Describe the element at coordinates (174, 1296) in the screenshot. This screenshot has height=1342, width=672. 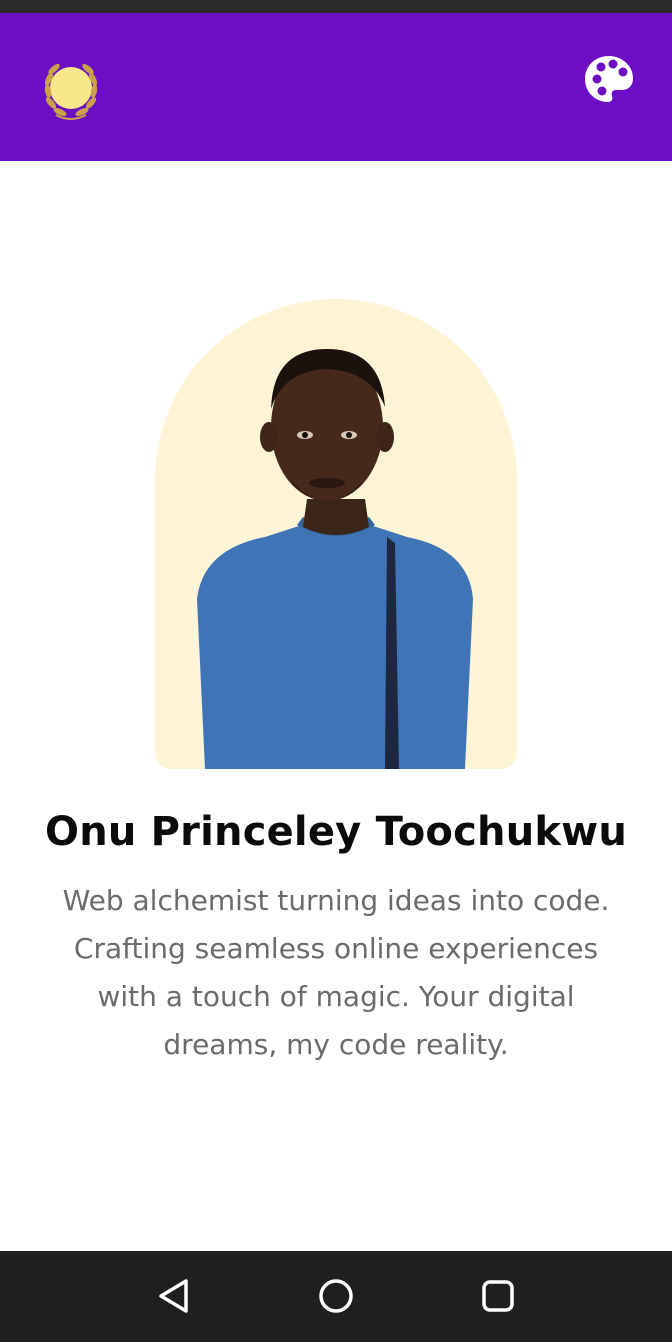
I see `back-triangle-icon` at that location.